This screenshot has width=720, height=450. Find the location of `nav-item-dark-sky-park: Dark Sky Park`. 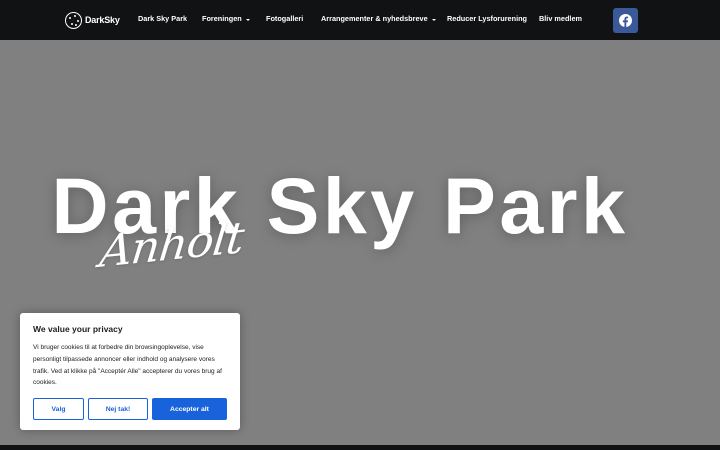

nav-item-dark-sky-park: Dark Sky Park is located at coordinates (162, 19).